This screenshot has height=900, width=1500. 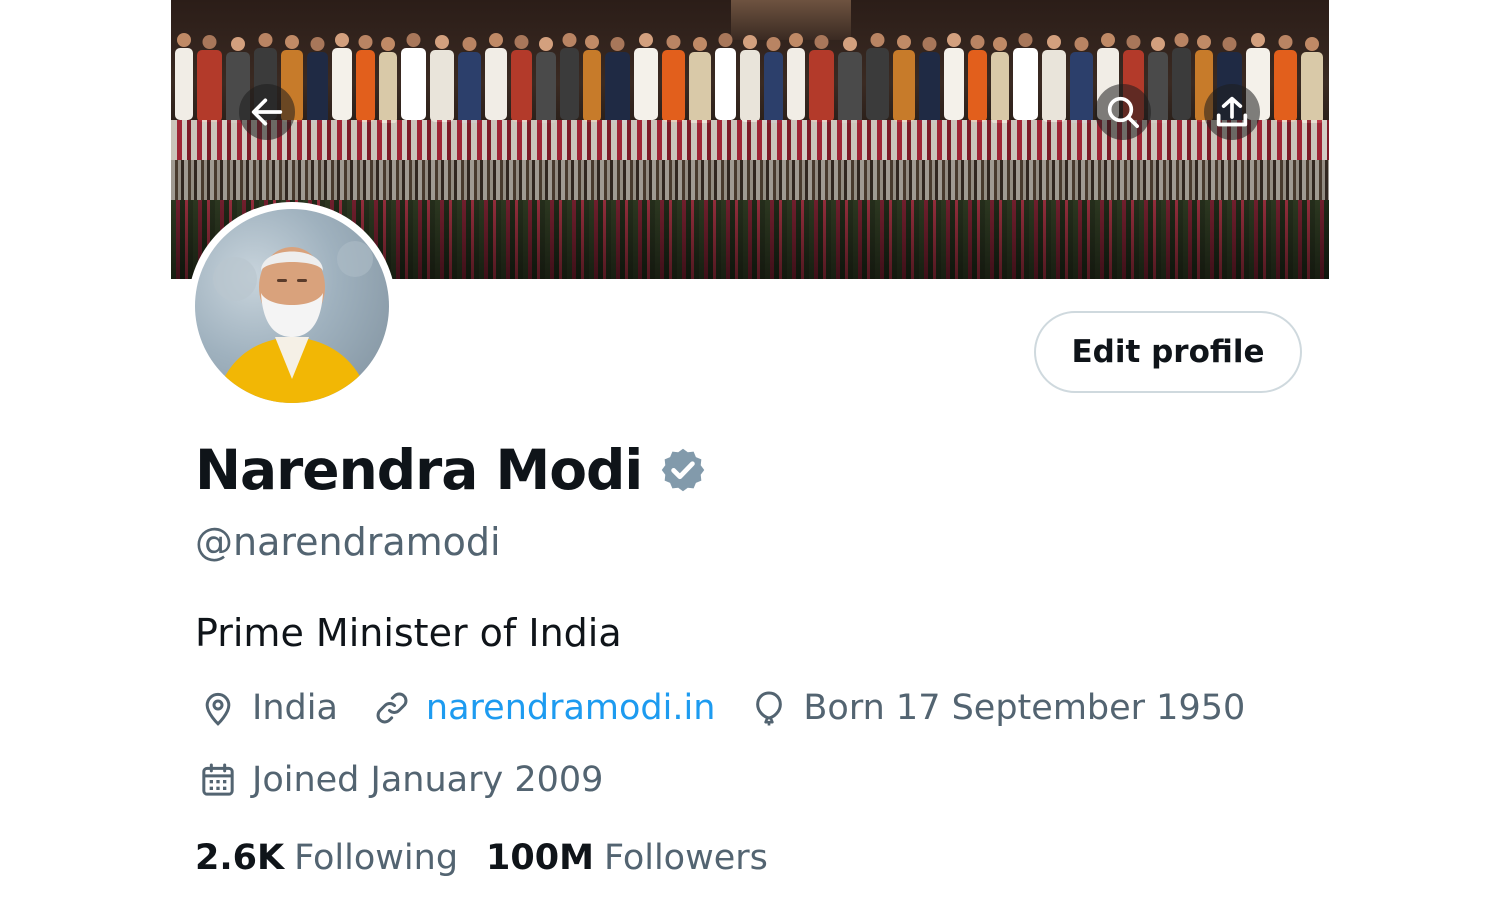 I want to click on display-name: Narendra Modi, so click(x=419, y=470).